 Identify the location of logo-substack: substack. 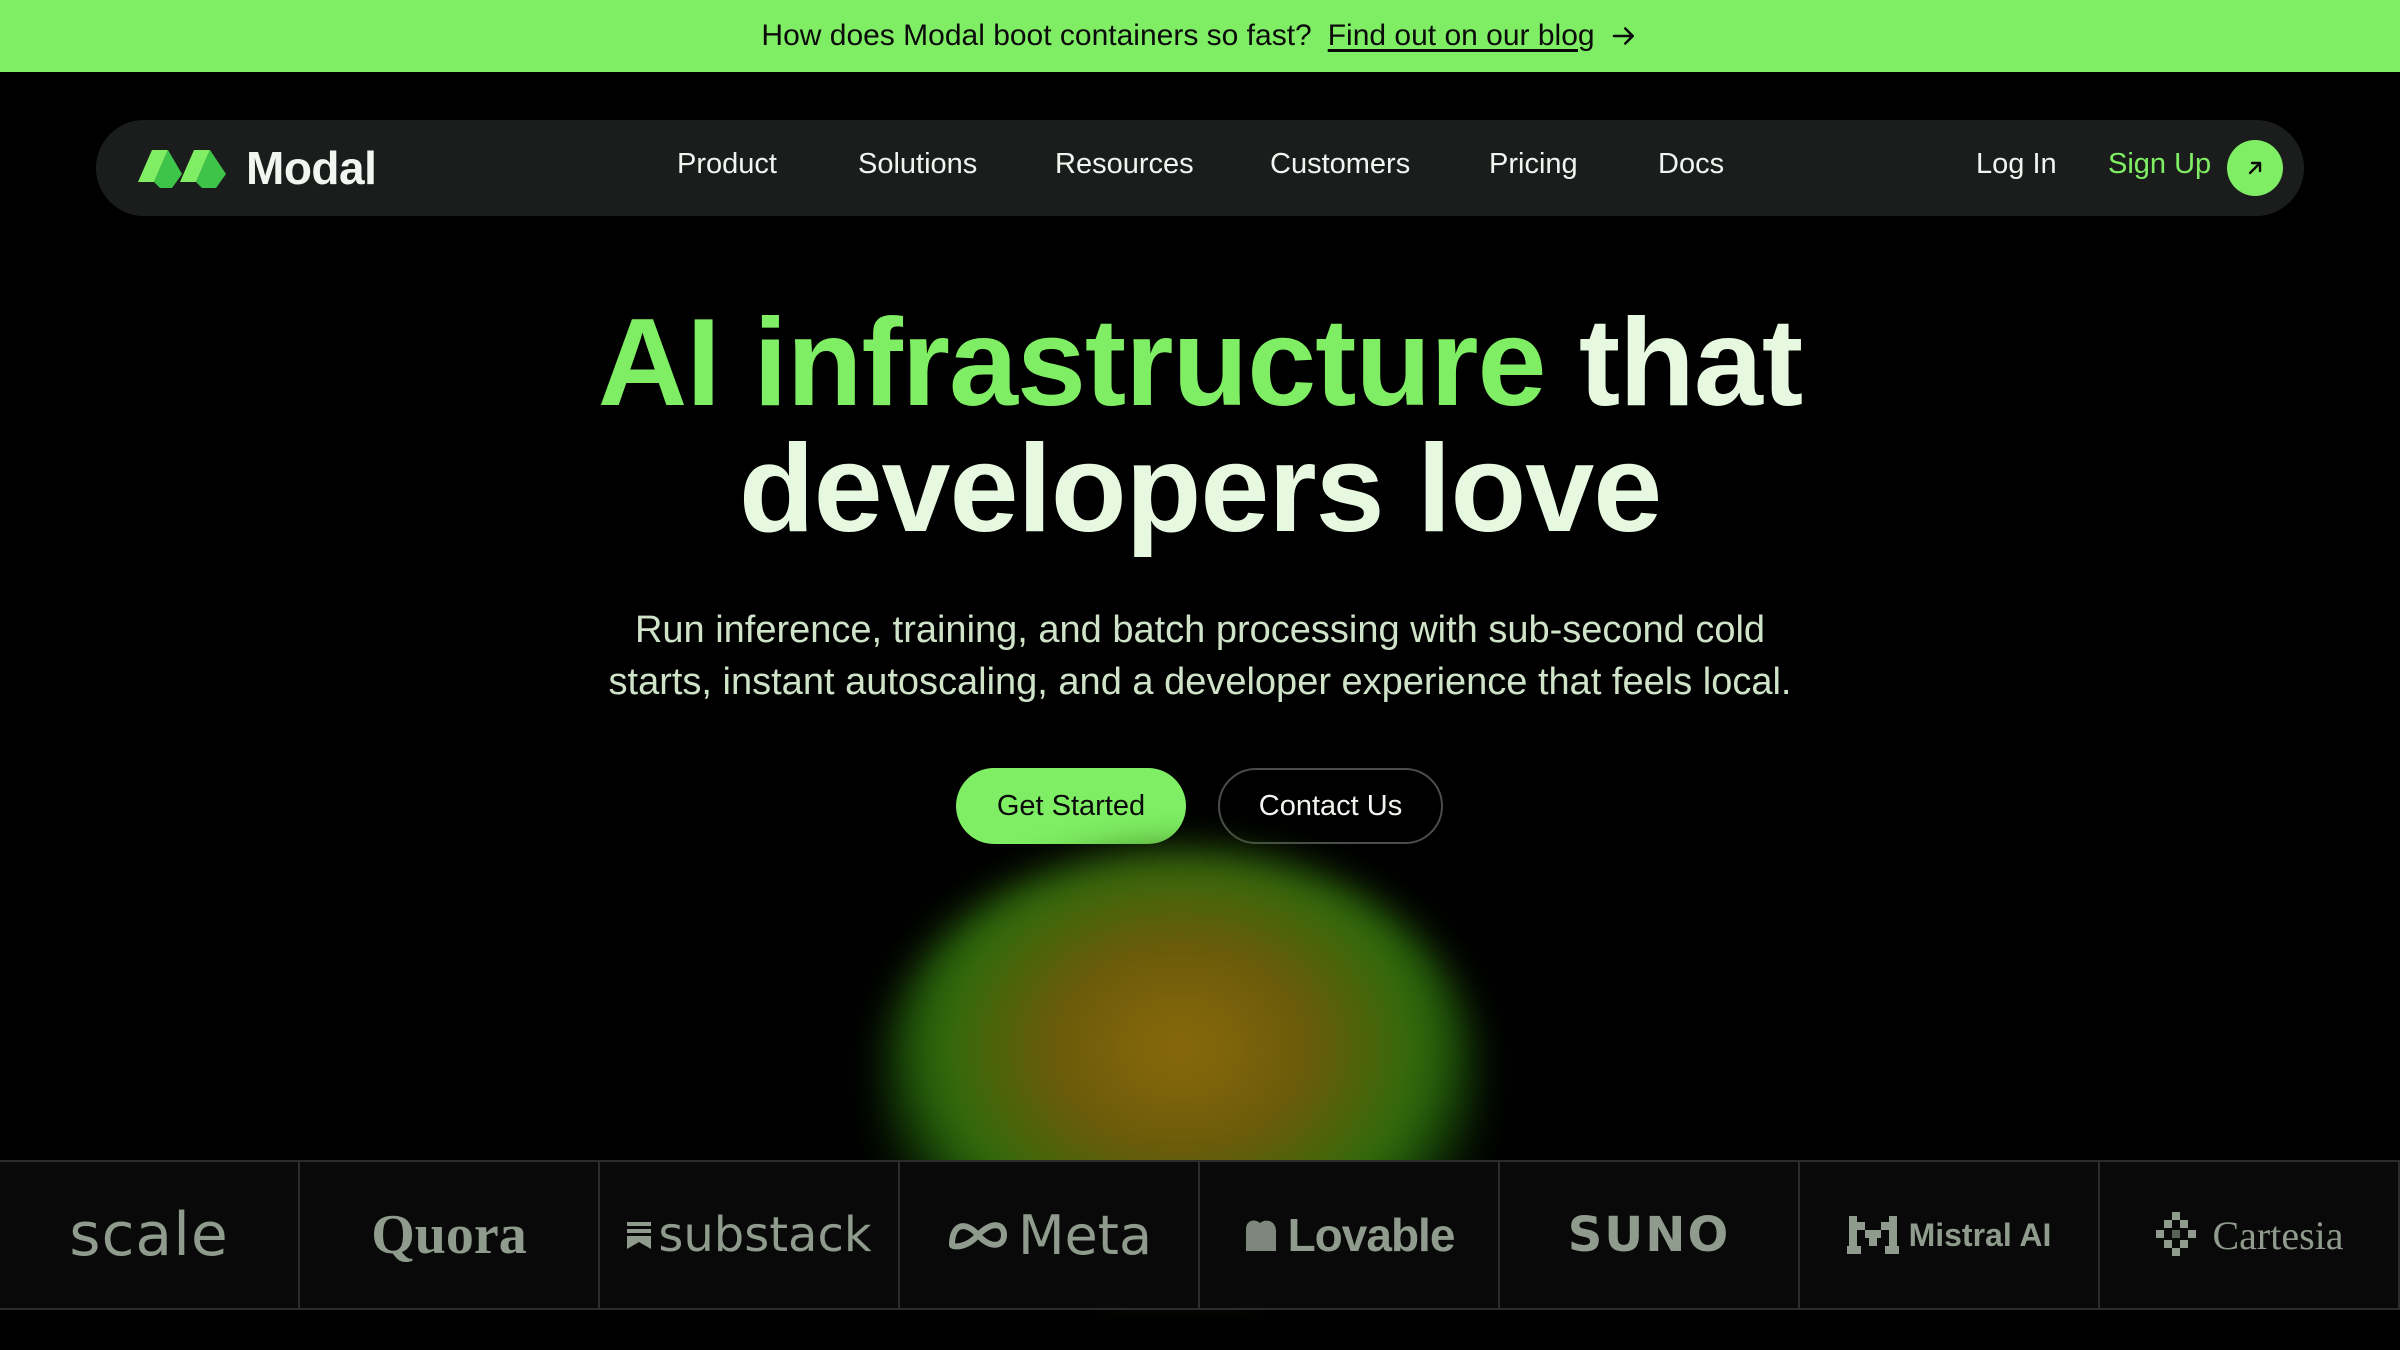
(750, 1235).